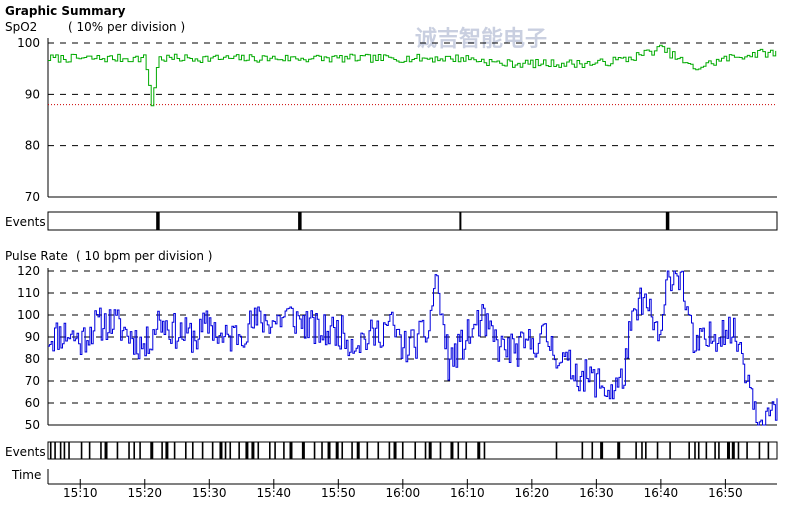 The height and width of the screenshot is (512, 796). What do you see at coordinates (338, 493) in the screenshot?
I see `time-tick-label: 15:50` at bounding box center [338, 493].